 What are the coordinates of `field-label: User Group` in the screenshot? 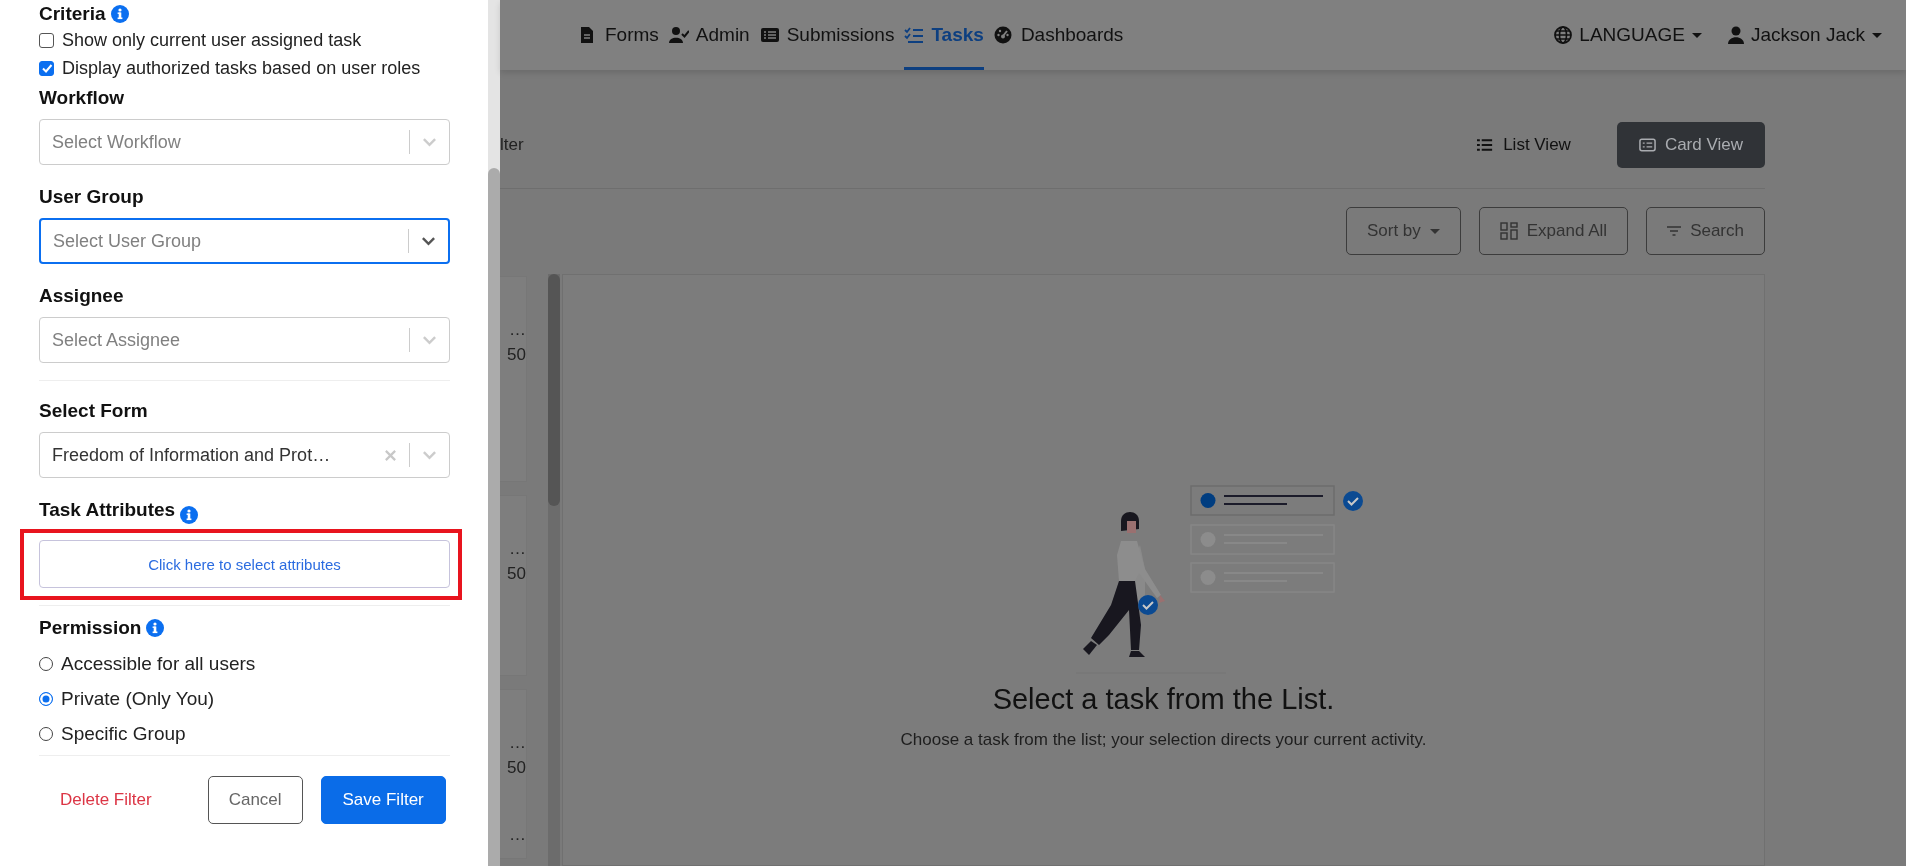 It's located at (92, 197).